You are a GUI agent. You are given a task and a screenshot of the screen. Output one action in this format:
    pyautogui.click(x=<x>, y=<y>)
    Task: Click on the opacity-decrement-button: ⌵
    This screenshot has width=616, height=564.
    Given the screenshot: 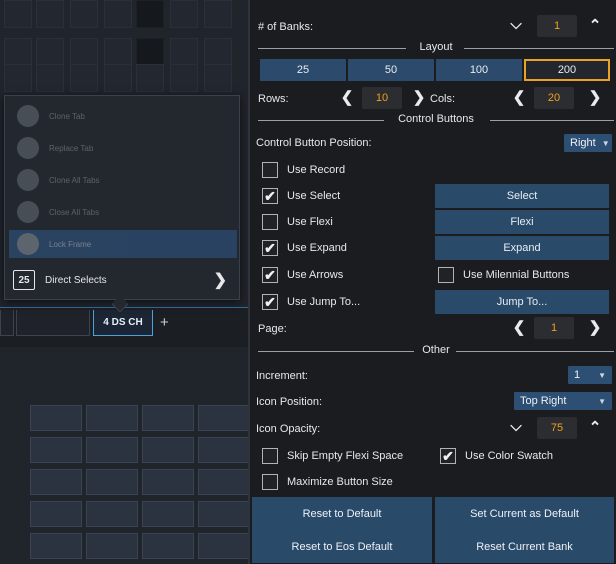 What is the action you would take?
    pyautogui.click(x=516, y=426)
    